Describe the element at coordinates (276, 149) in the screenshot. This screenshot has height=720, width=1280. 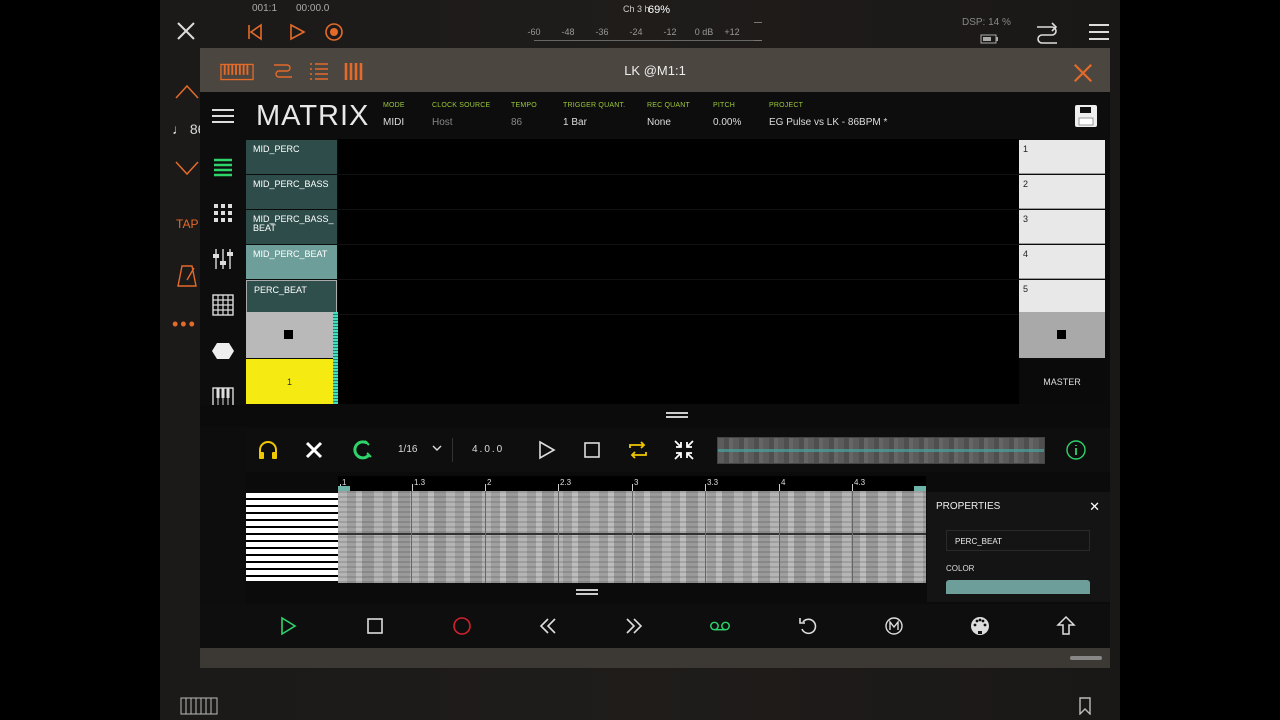
I see `clip-name: MID_PERC` at that location.